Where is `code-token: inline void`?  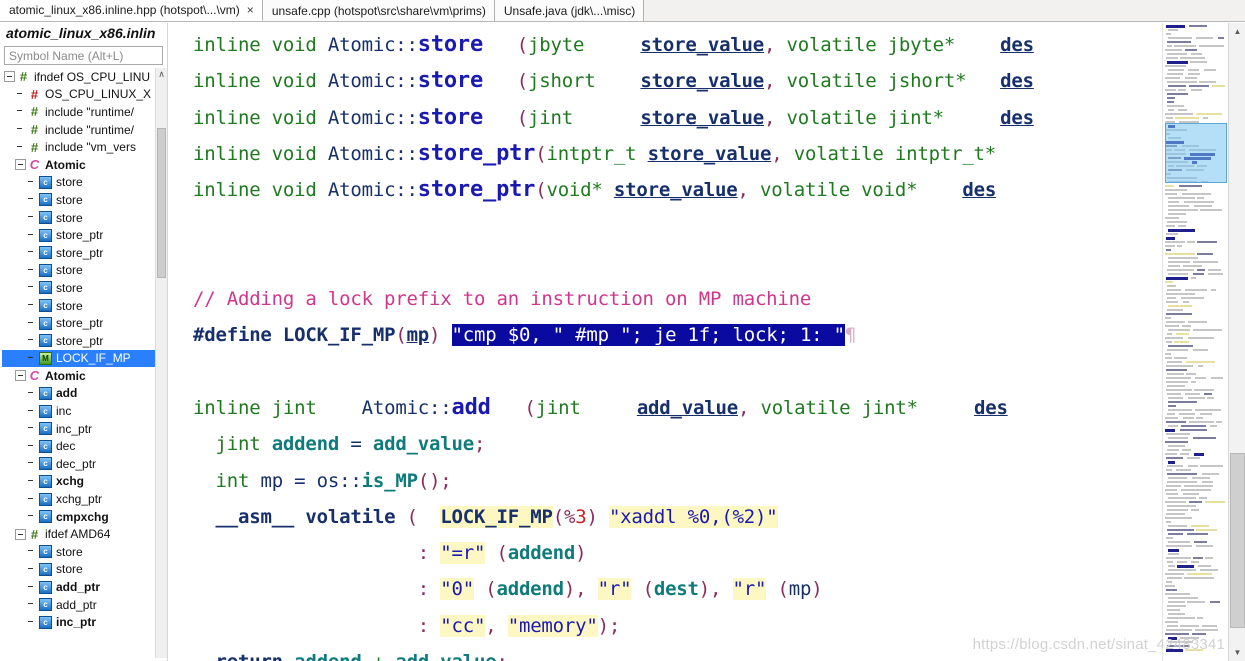
code-token: inline void is located at coordinates (260, 45).